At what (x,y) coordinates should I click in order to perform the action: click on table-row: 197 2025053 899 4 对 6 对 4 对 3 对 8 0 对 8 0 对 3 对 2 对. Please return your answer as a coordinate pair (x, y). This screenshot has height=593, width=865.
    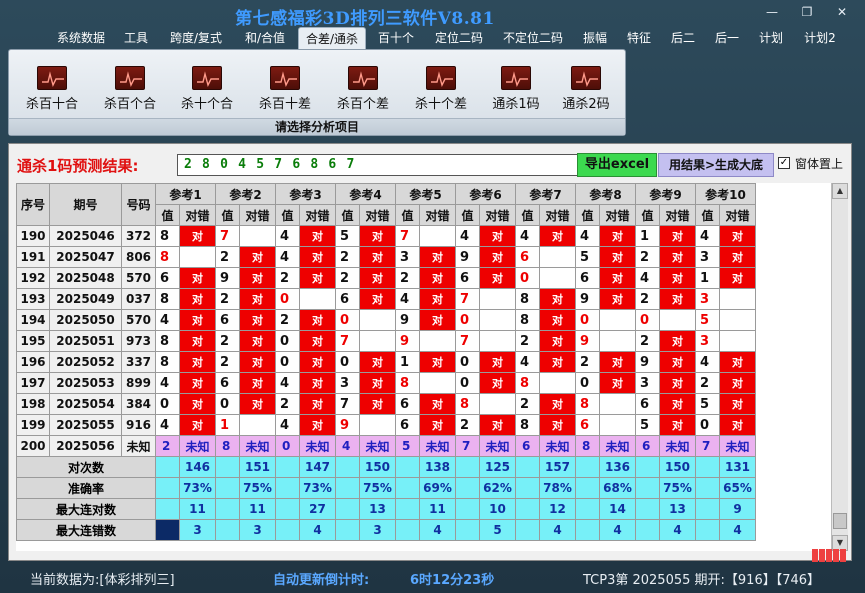
    Looking at the image, I should click on (386, 383).